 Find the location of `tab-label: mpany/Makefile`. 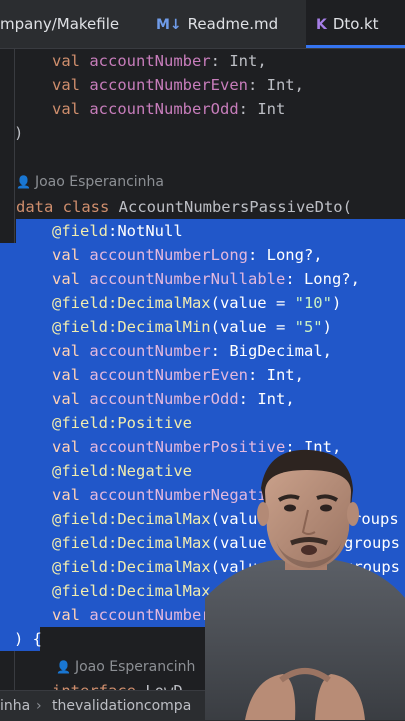

tab-label: mpany/Makefile is located at coordinates (60, 24).